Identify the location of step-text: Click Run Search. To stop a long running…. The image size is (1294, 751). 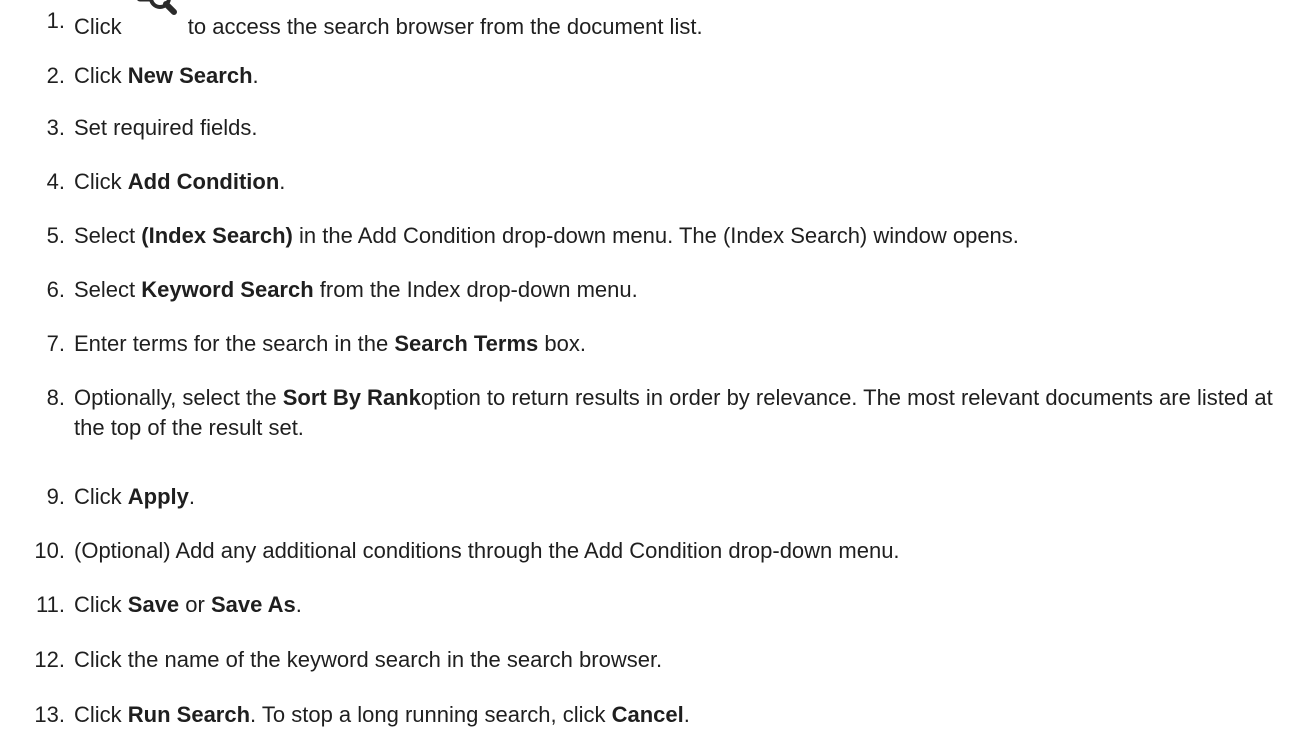
(679, 715).